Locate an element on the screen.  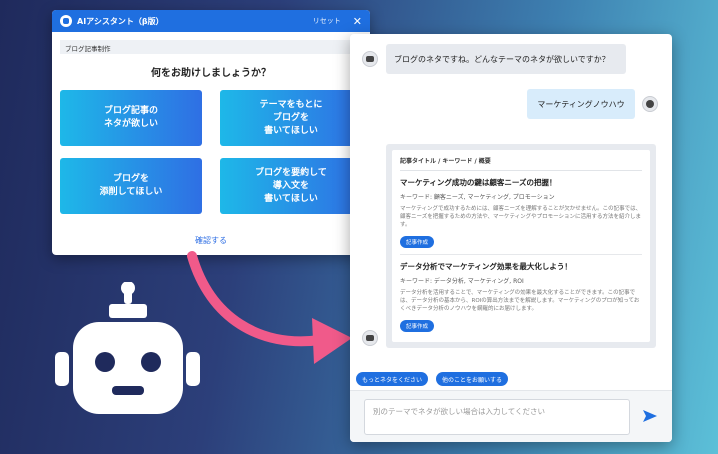
bot-message: ブログのネタですね。どんなテーマのネタが欲しいですか？ is located at coordinates (506, 59).